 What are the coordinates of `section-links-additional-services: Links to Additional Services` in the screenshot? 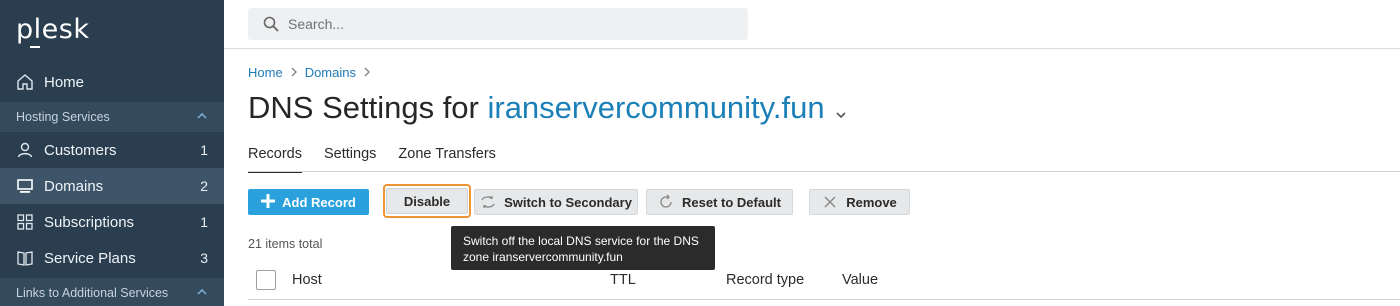 It's located at (112, 292).